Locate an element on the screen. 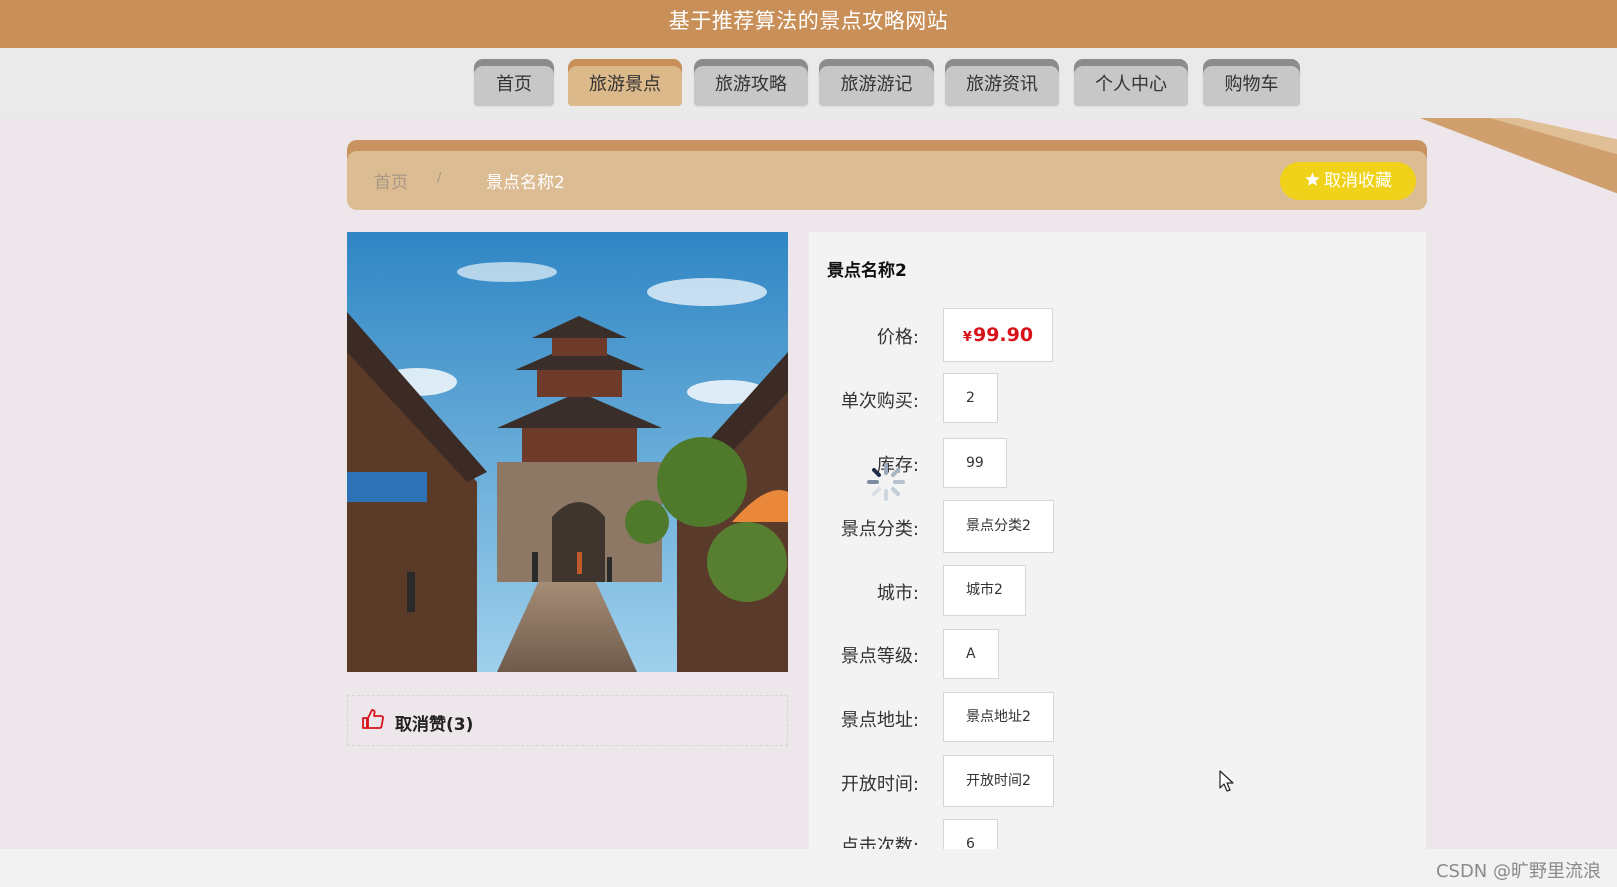 This screenshot has height=887, width=1617. unfavorite-button: 取消收藏 is located at coordinates (1348, 181).